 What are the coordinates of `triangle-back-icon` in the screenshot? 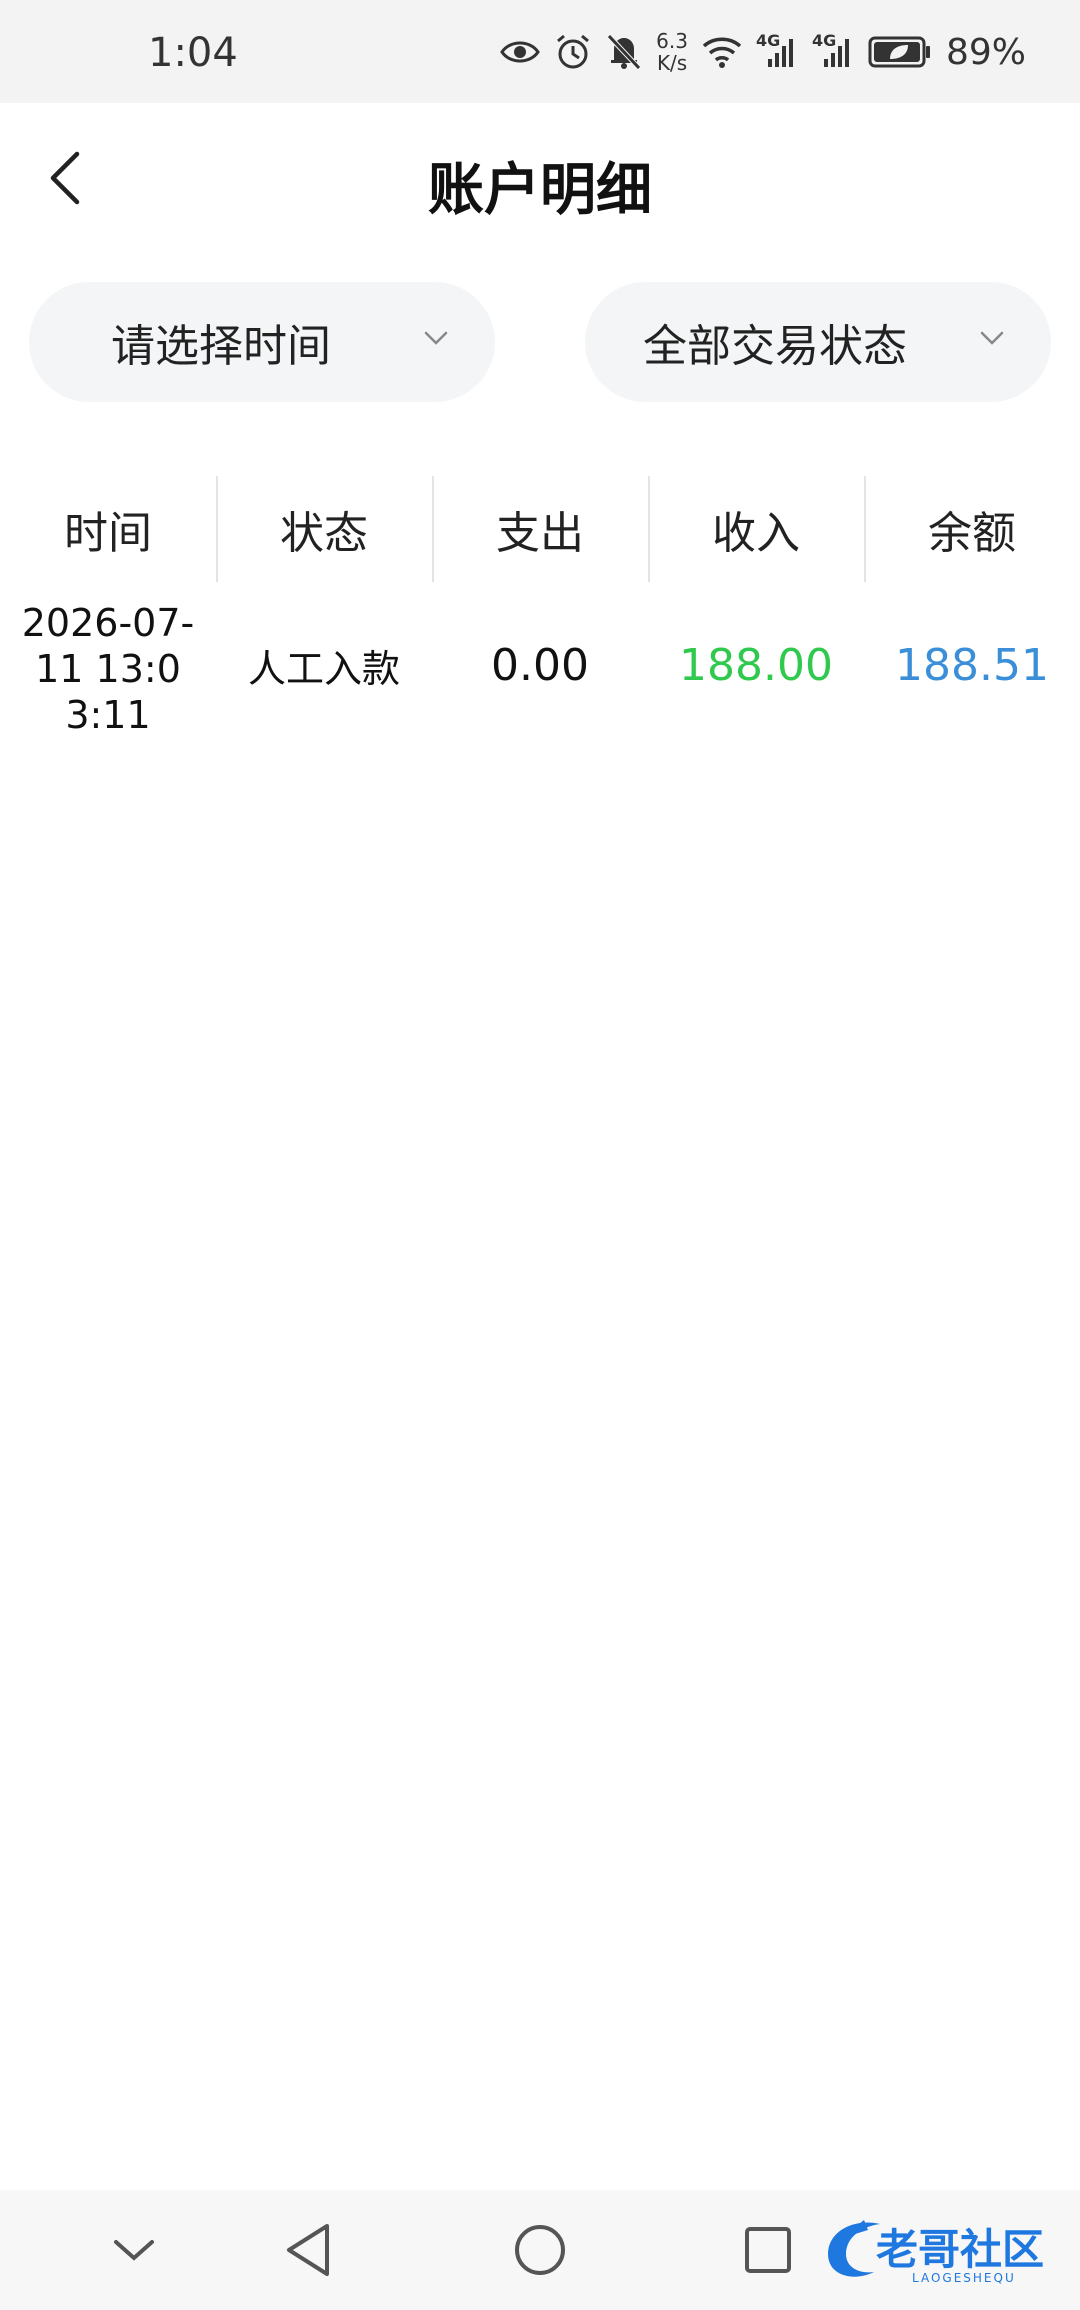 It's located at (308, 2250).